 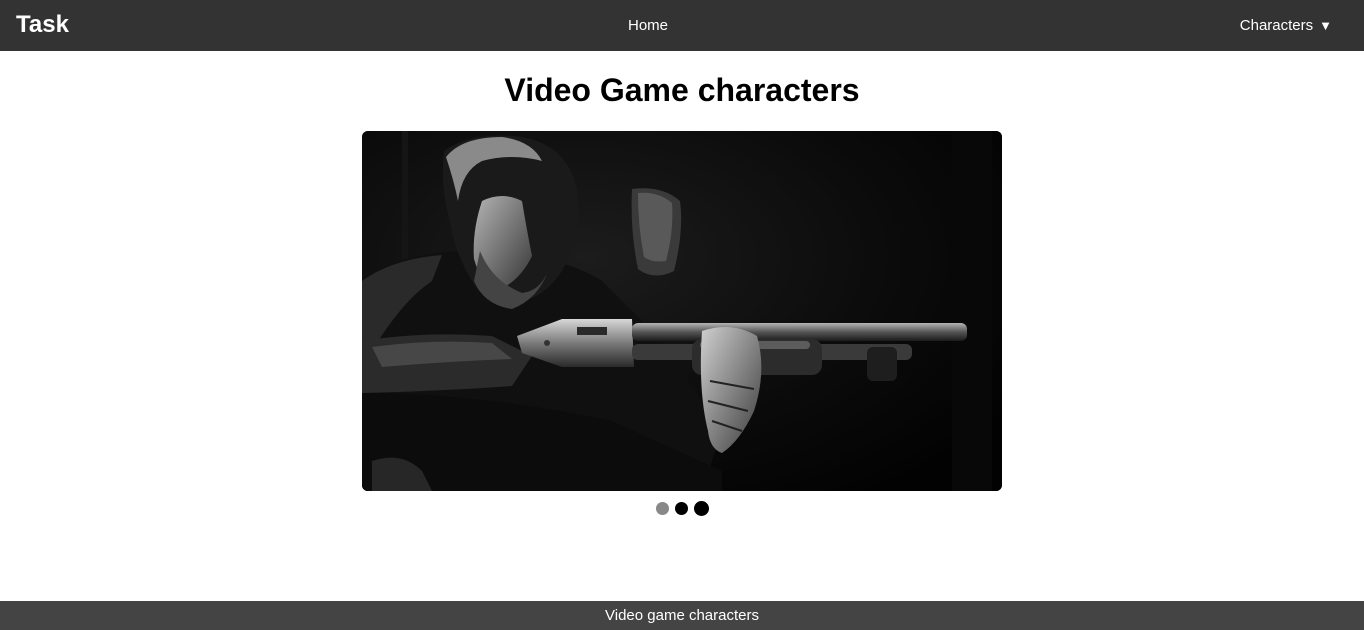 I want to click on footer-text: Video game characters, so click(x=682, y=615).